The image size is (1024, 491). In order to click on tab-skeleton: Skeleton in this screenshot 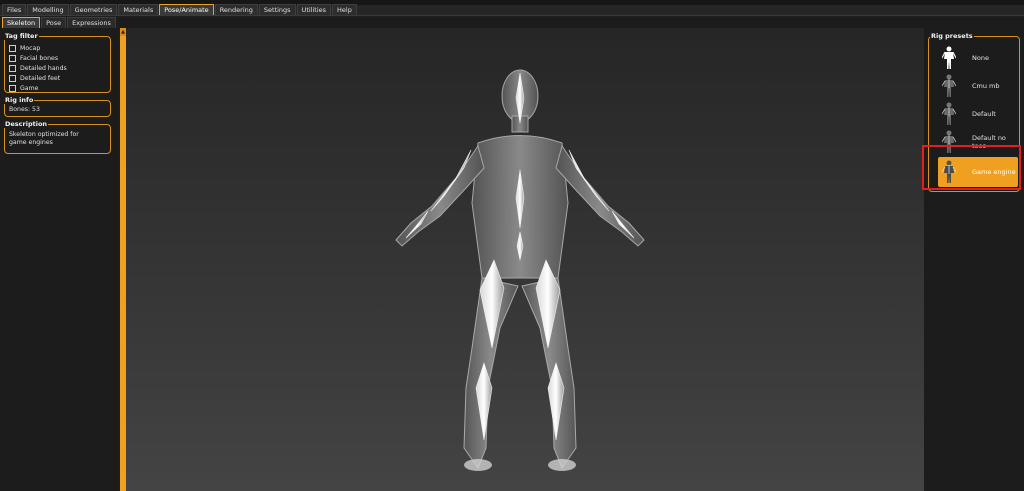, I will do `click(21, 22)`.